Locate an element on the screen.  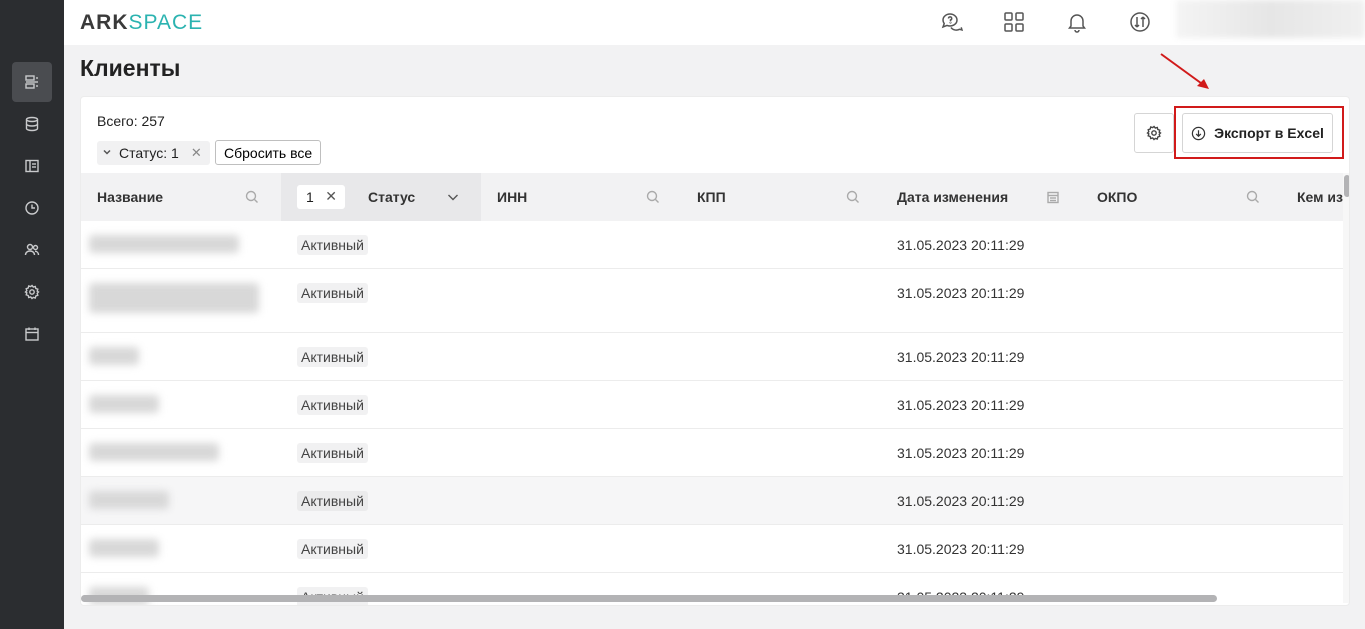
sidebar-item-users is located at coordinates (32, 250).